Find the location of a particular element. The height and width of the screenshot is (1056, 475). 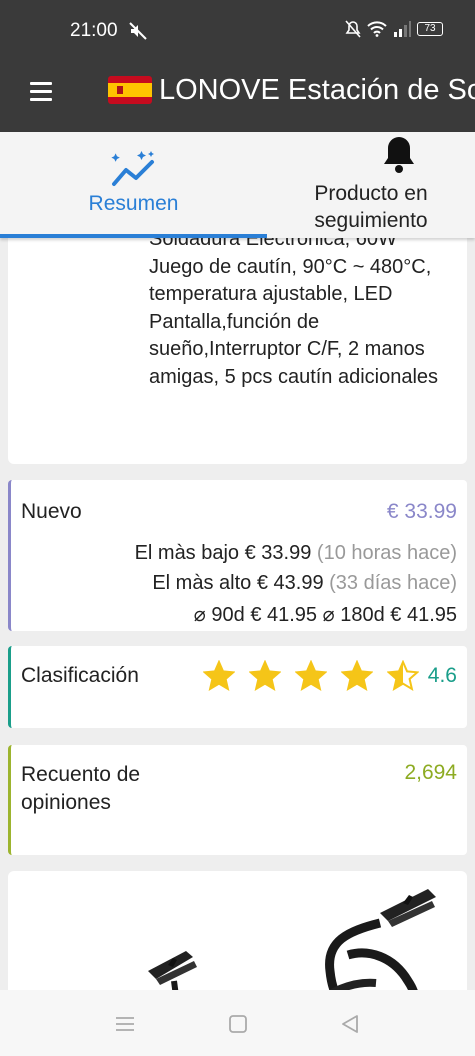

app-bar: LONOVE Estación de Soldadura is located at coordinates (237, 97).